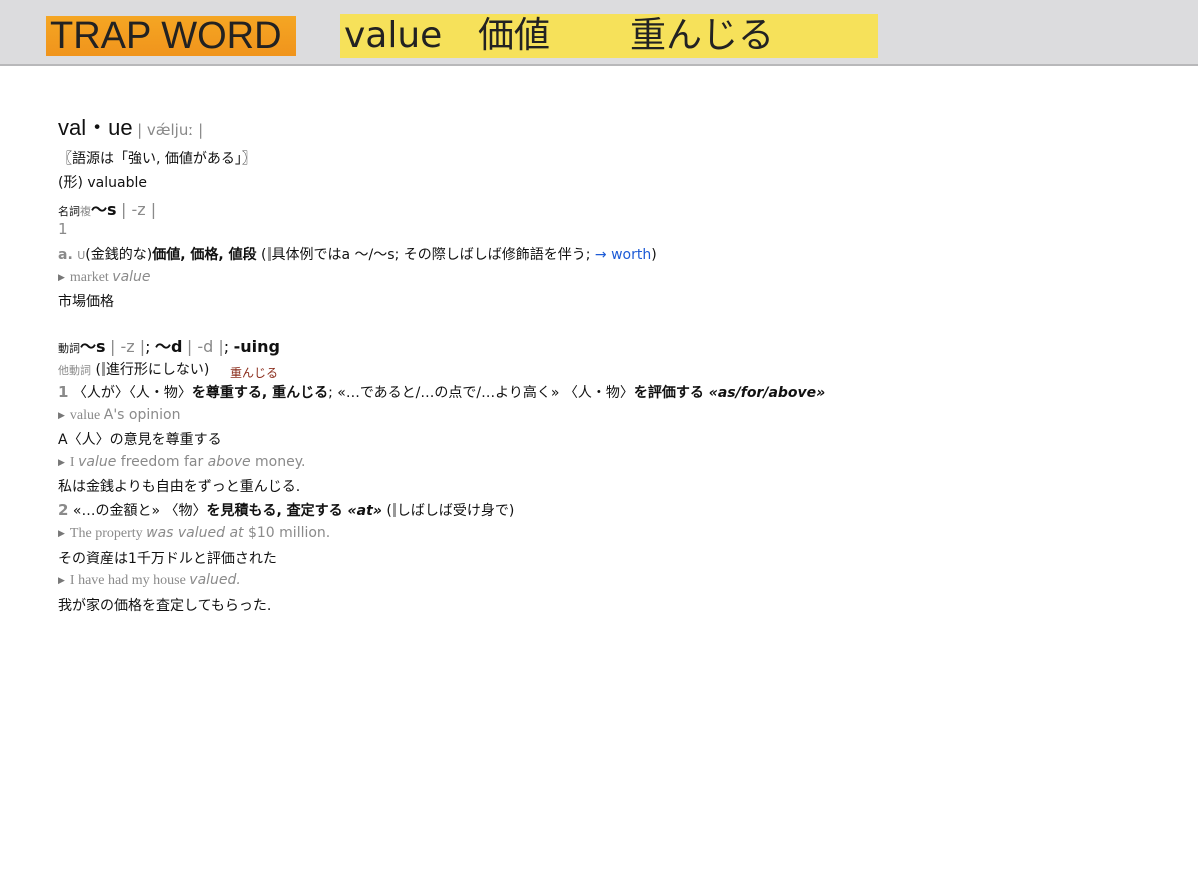 Image resolution: width=1200 pixels, height=880 pixels. I want to click on example-text: value, so click(86, 415).